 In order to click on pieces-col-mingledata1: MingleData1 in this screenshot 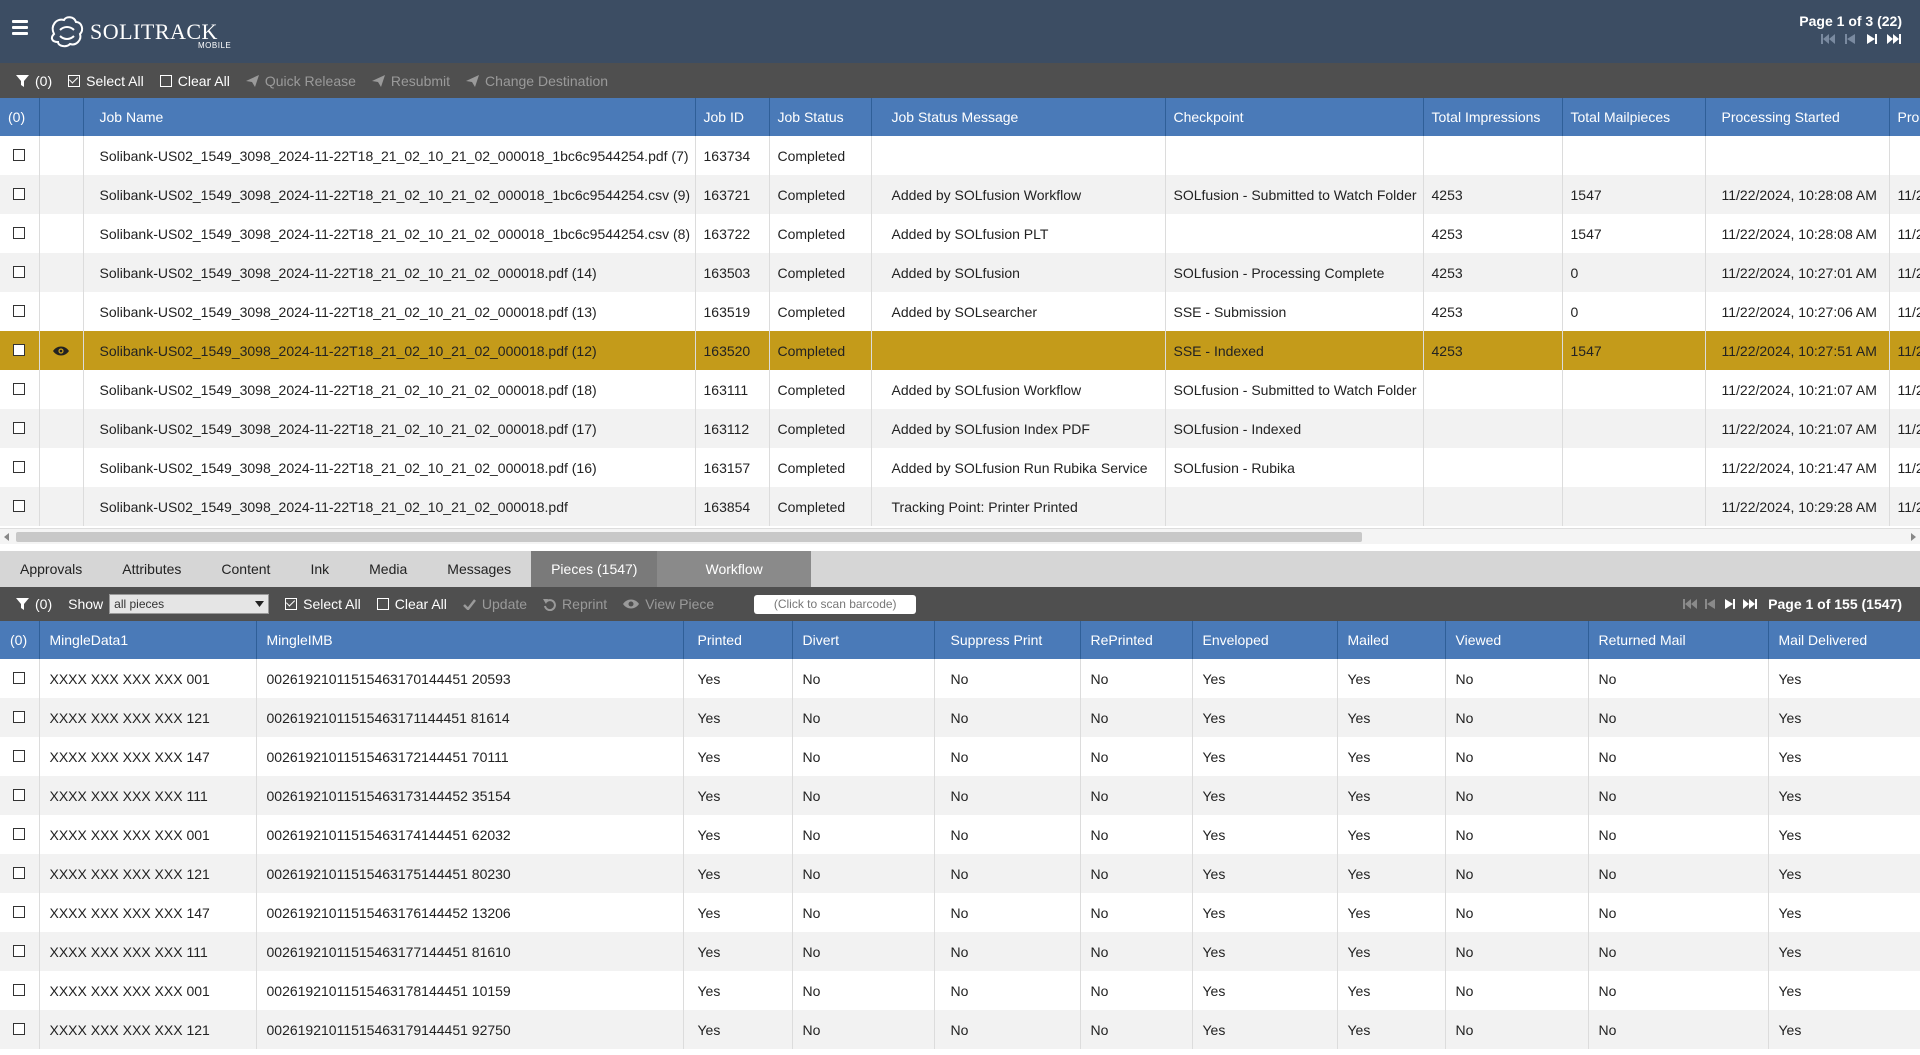, I will do `click(148, 640)`.